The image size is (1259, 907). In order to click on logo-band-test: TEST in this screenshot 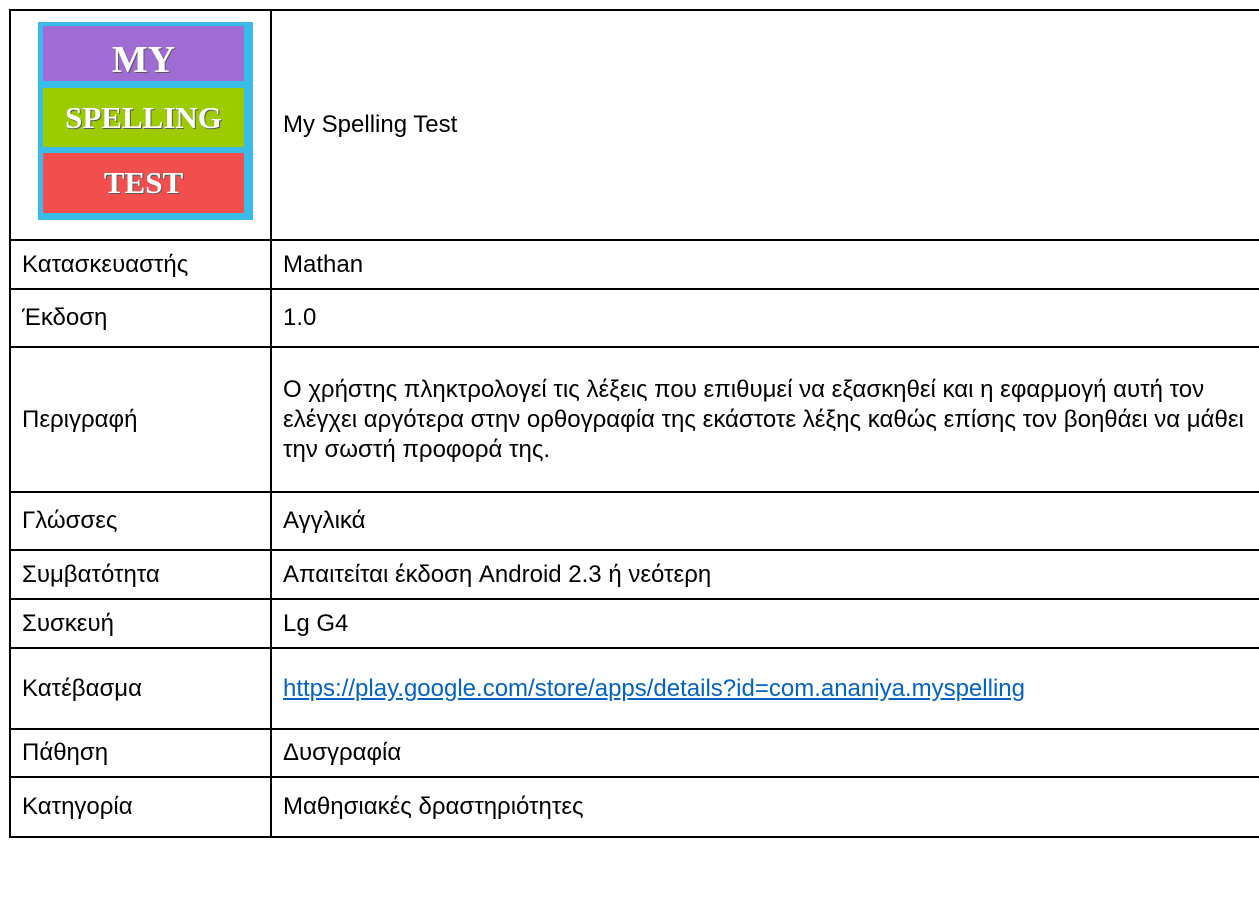, I will do `click(143, 183)`.